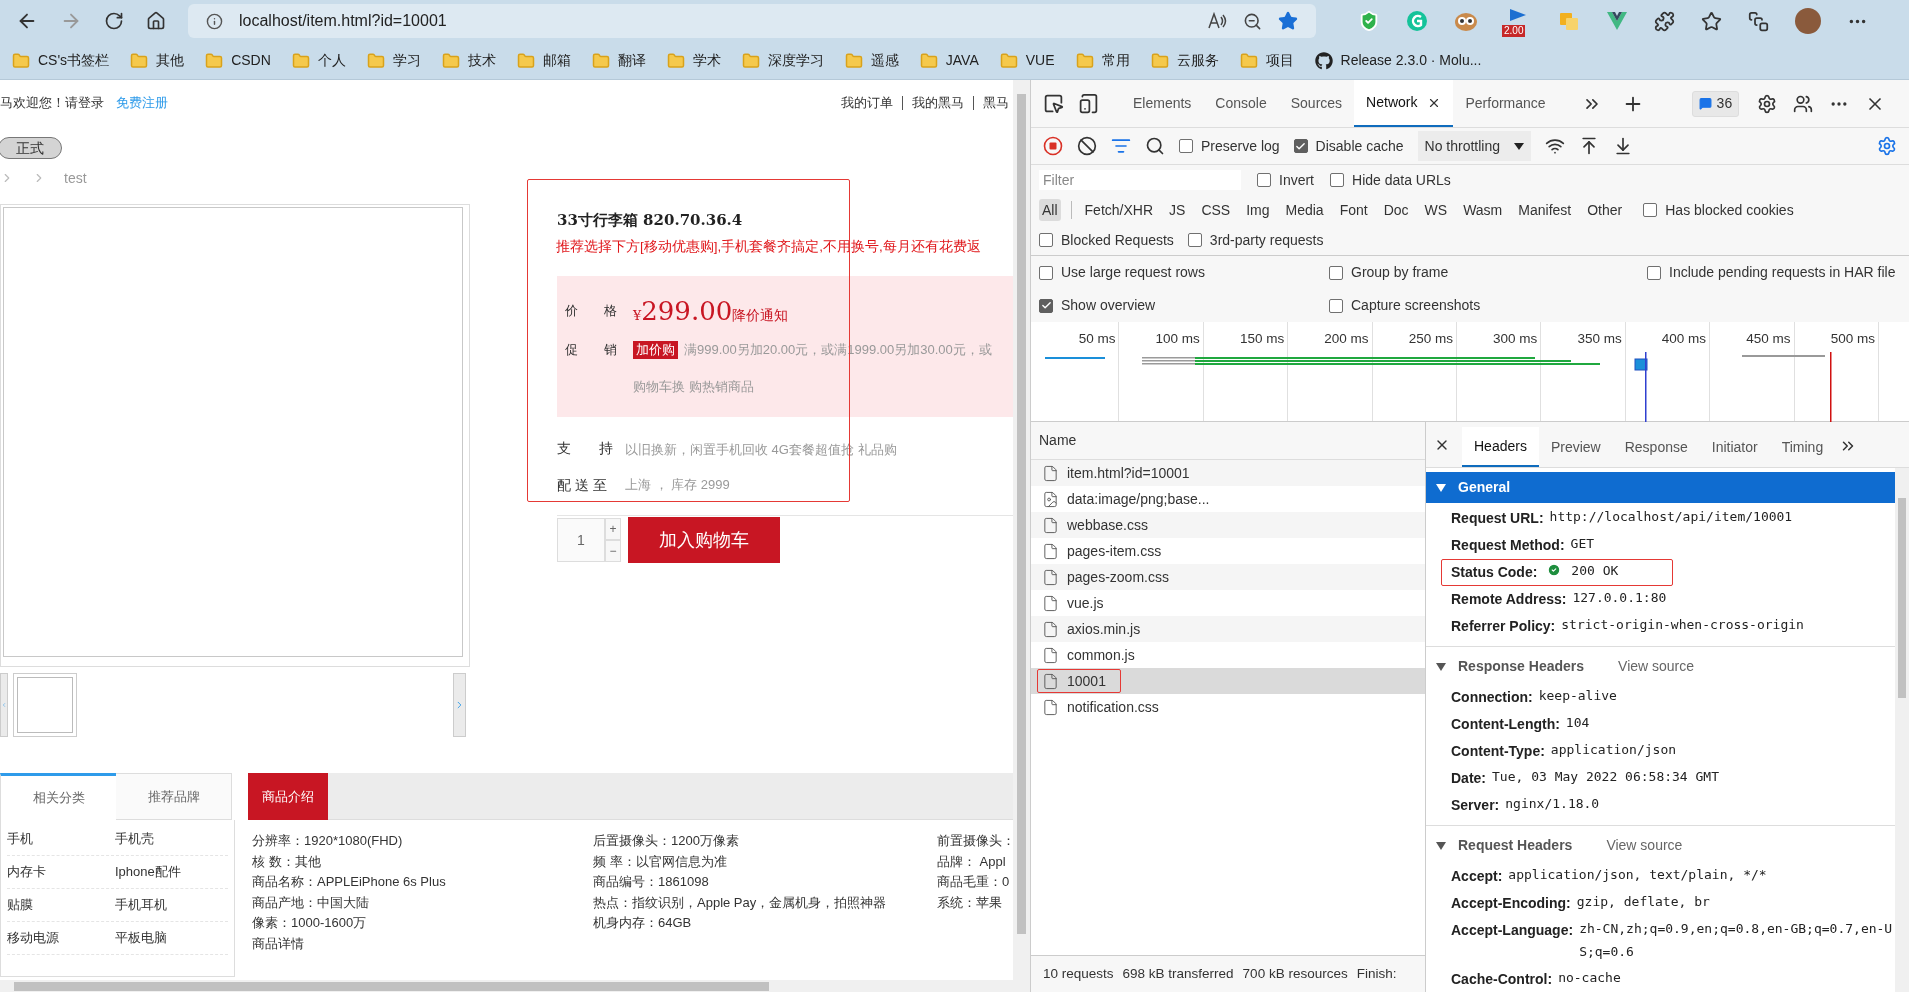 This screenshot has width=1909, height=992. What do you see at coordinates (1241, 103) in the screenshot?
I see `devtools-tab: Console` at bounding box center [1241, 103].